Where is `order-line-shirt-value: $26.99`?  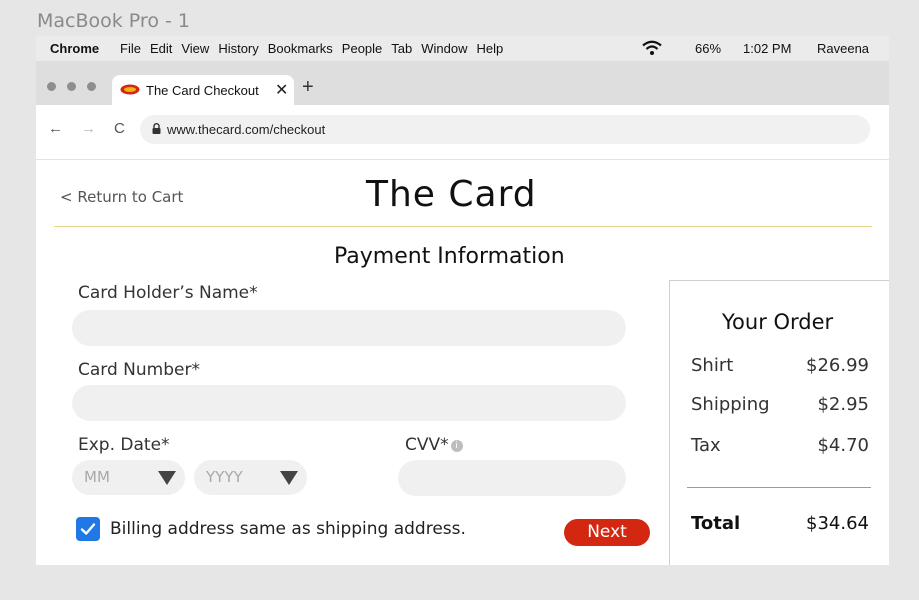
order-line-shirt-value: $26.99 is located at coordinates (837, 365).